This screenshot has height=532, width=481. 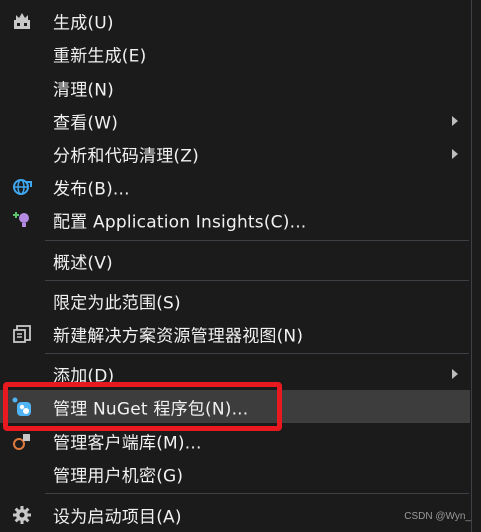 I want to click on menu-item-scope-to-this: 限定为此范围(S), so click(x=235, y=300).